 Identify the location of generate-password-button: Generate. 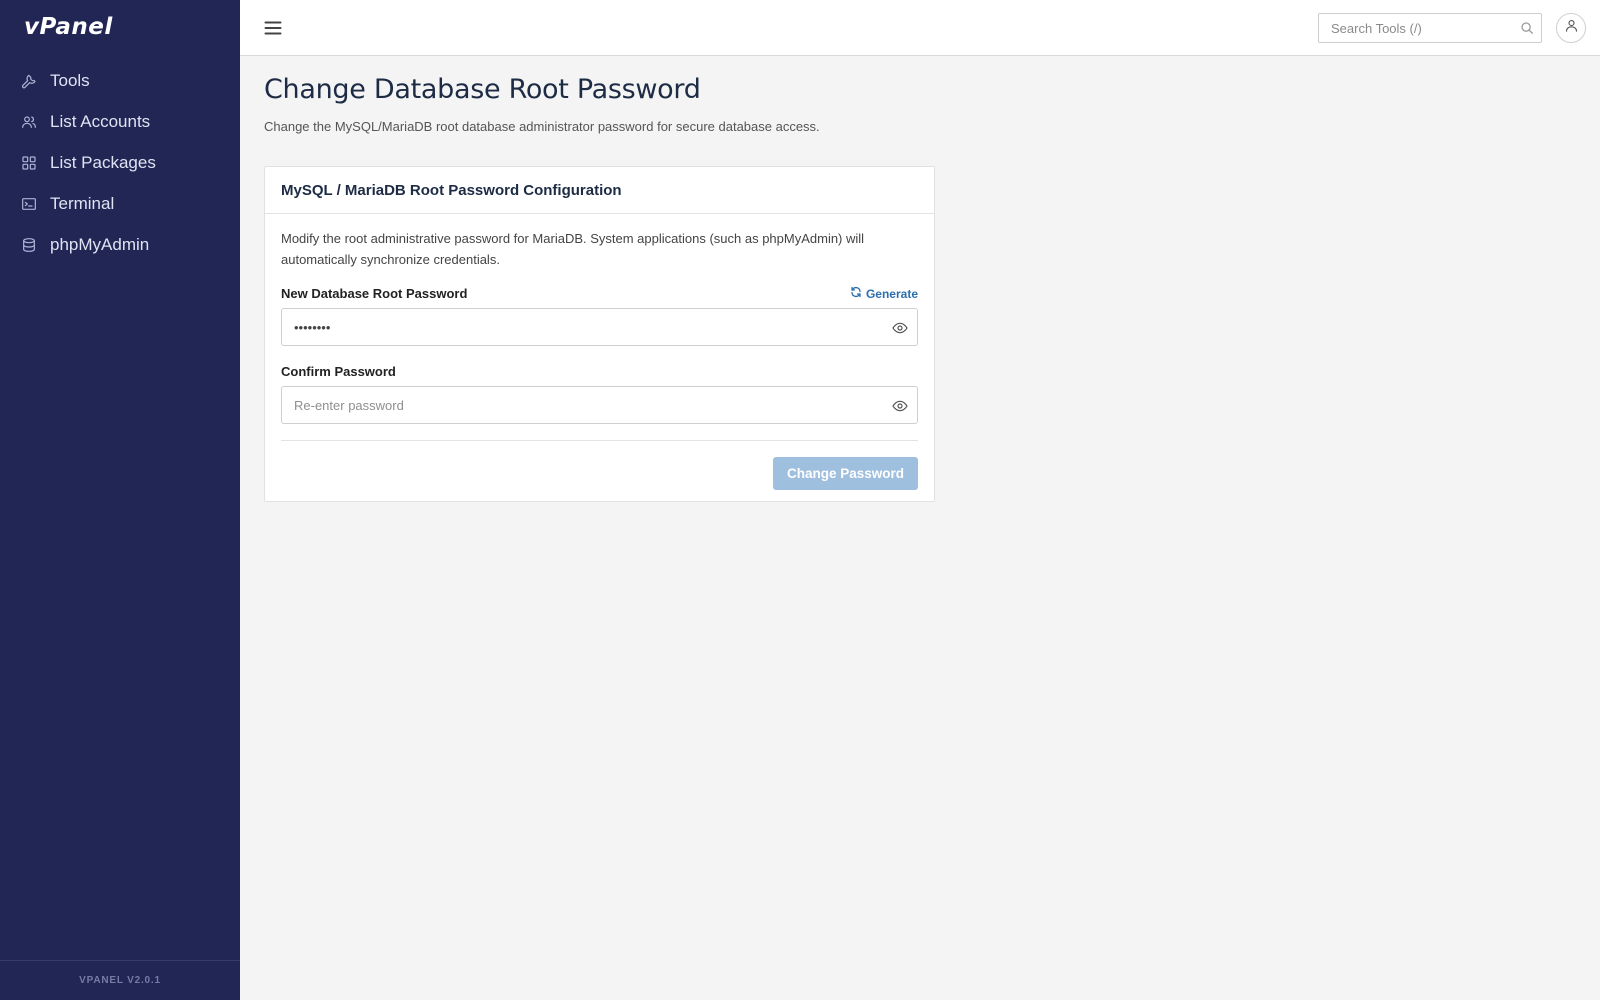
(884, 293).